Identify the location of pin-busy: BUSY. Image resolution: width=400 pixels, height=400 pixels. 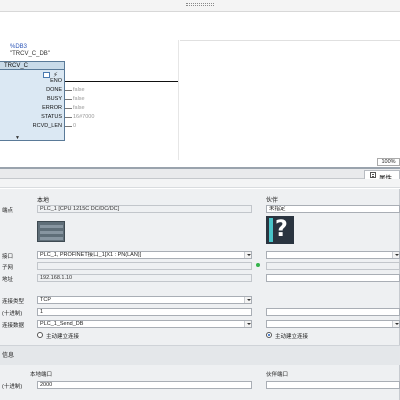
(54, 99).